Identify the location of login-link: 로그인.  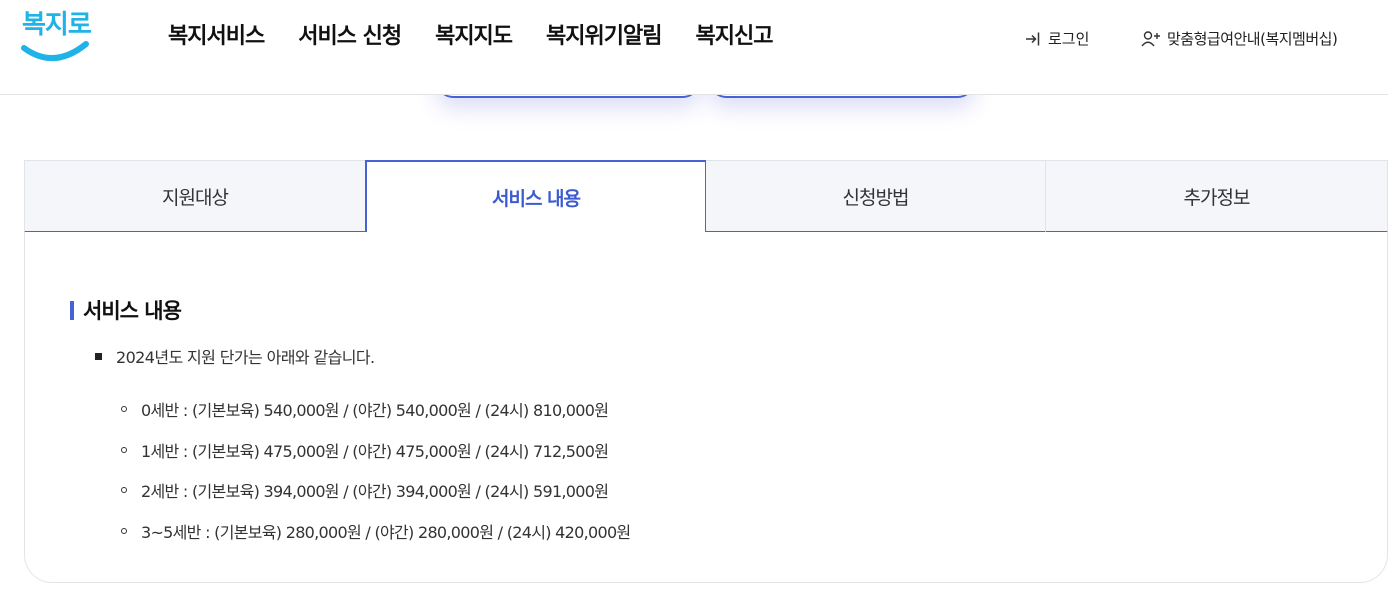
(1056, 38).